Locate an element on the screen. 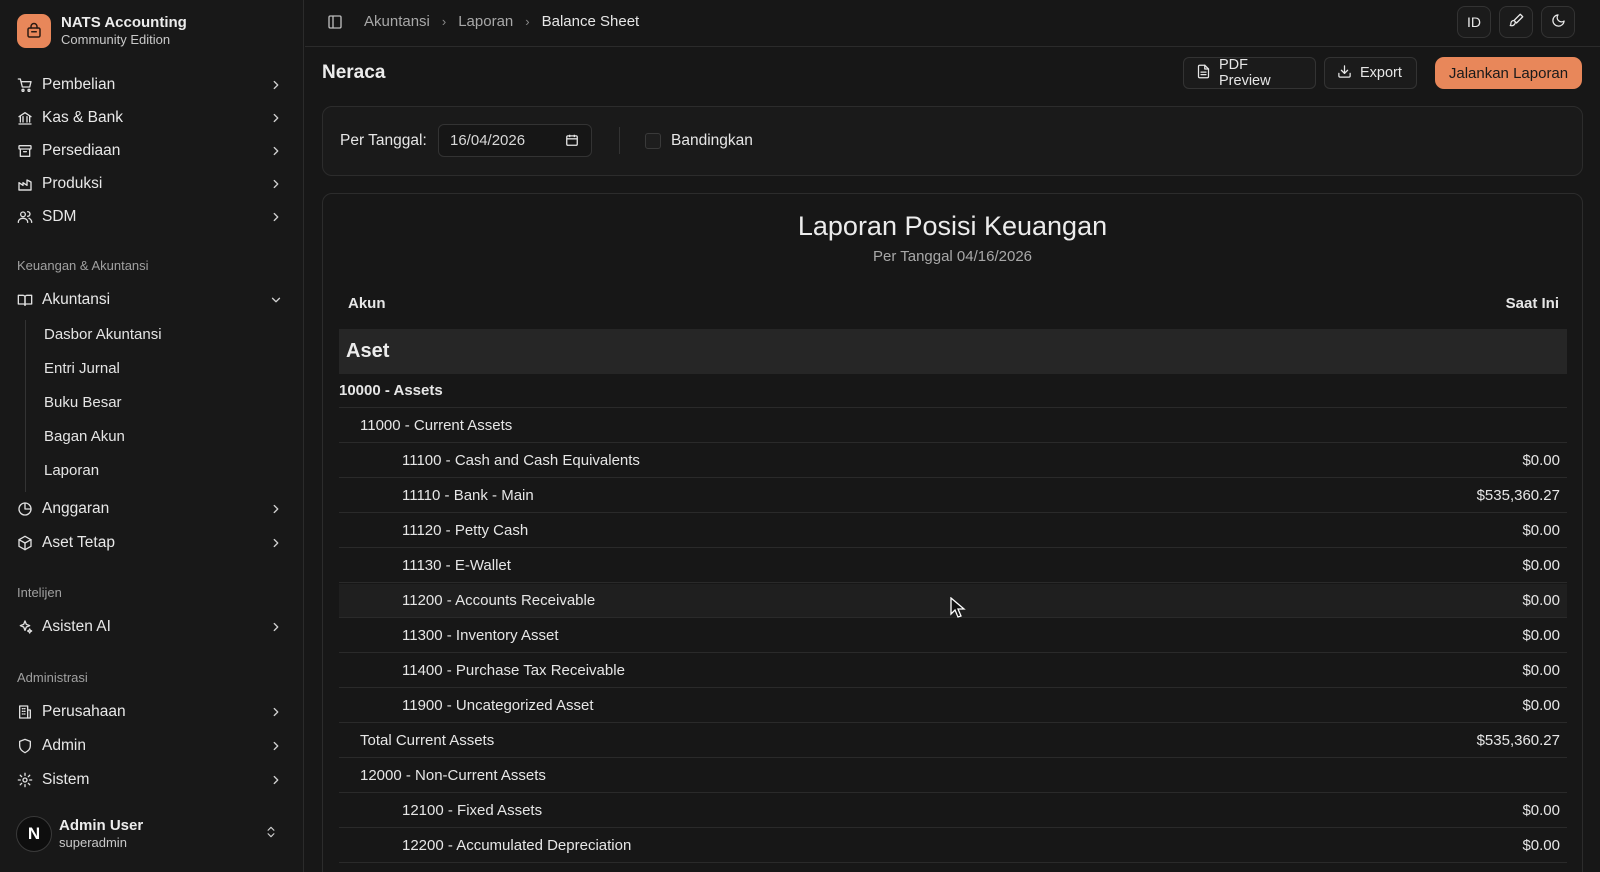 The height and width of the screenshot is (872, 1600). account-amount: $535,360.27 is located at coordinates (1518, 740).